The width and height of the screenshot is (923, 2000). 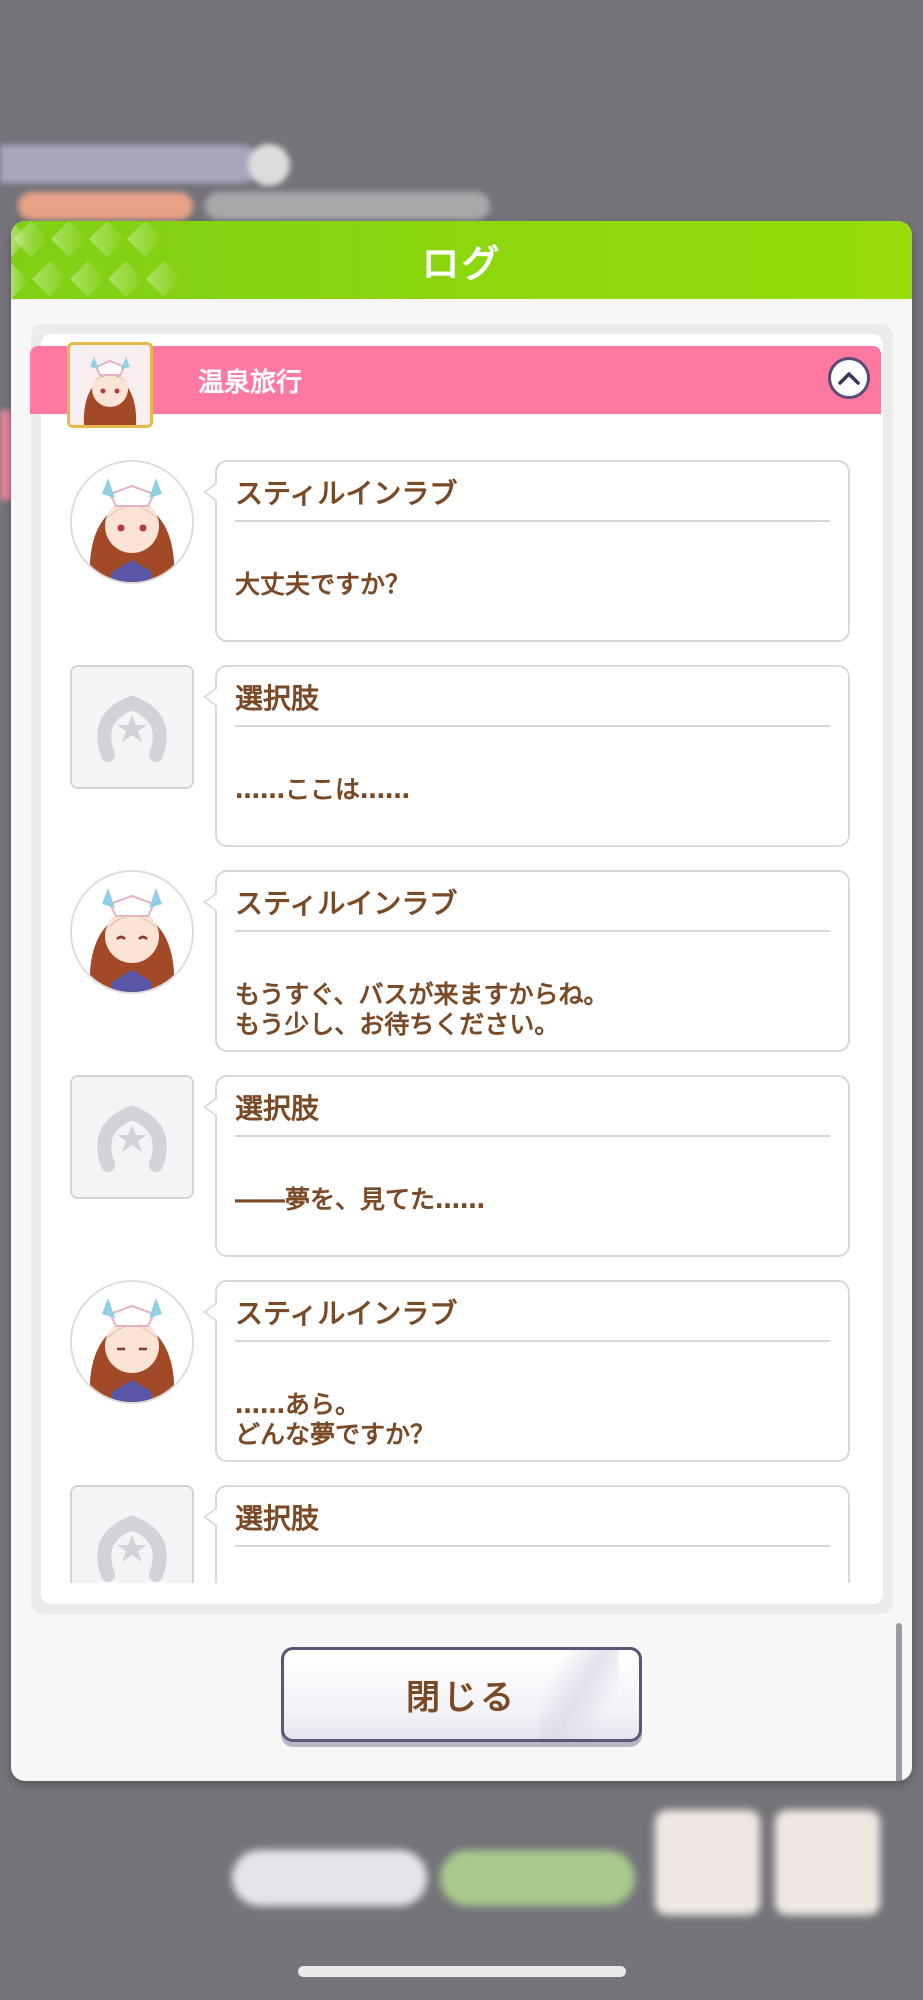 What do you see at coordinates (827, 1862) in the screenshot?
I see `background-menu-button` at bounding box center [827, 1862].